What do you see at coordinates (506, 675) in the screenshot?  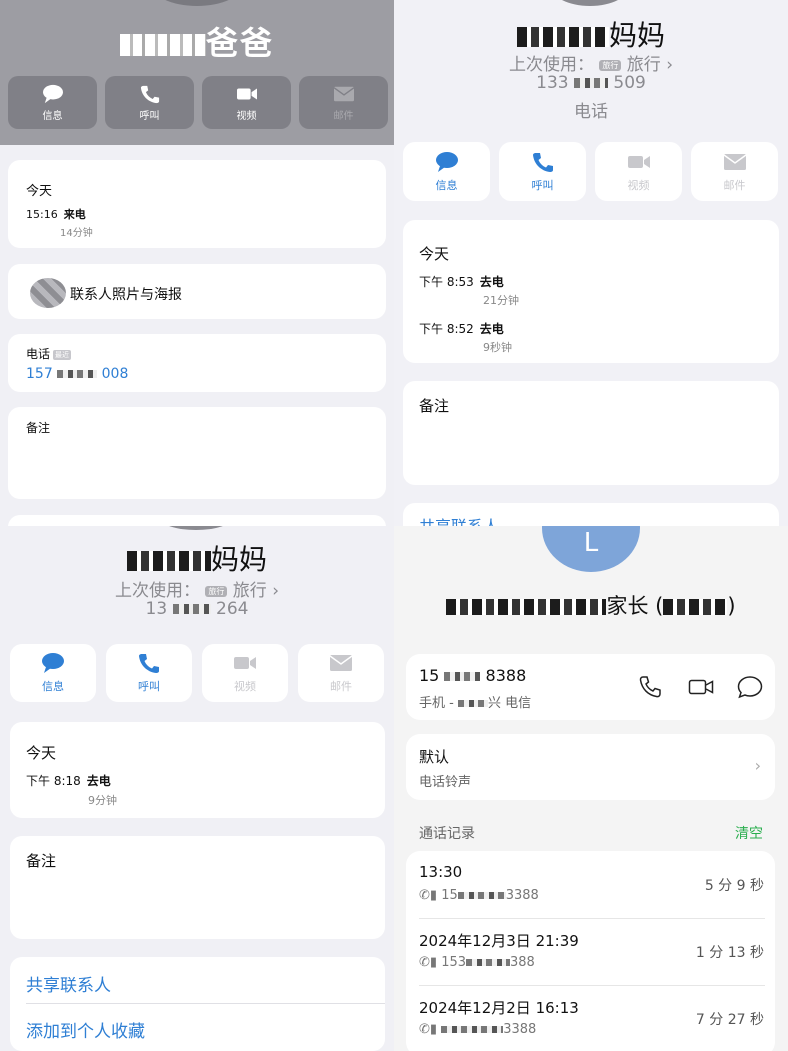 I see `phone-suffix: 8388` at bounding box center [506, 675].